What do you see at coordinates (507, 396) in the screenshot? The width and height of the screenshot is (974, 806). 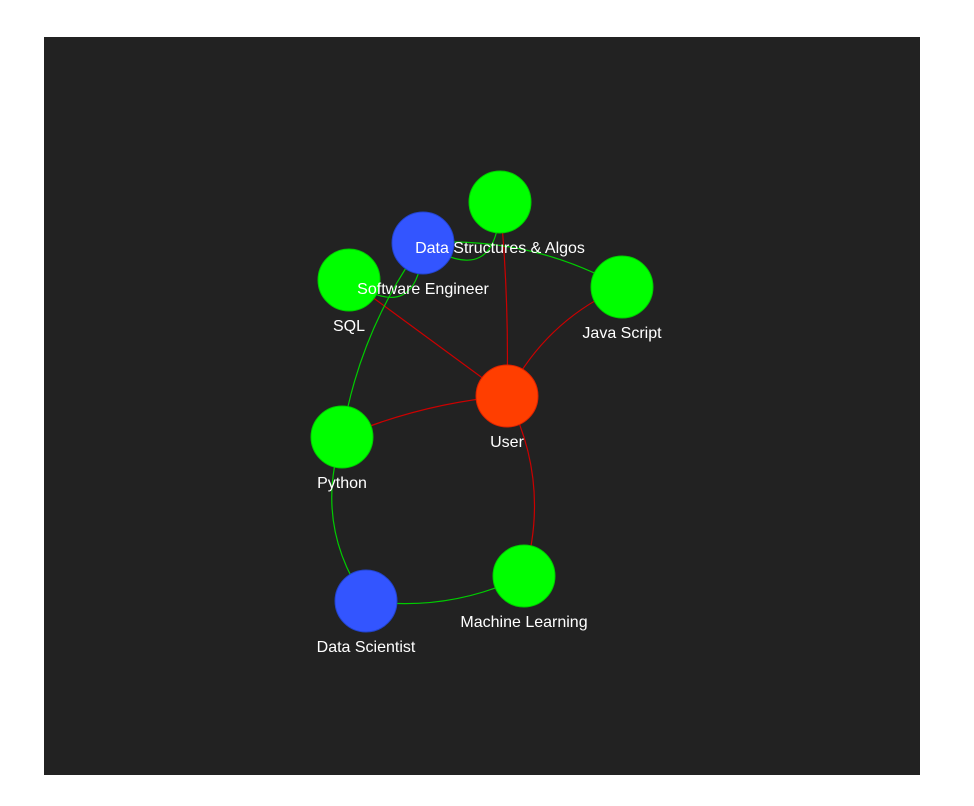 I see `node-user` at bounding box center [507, 396].